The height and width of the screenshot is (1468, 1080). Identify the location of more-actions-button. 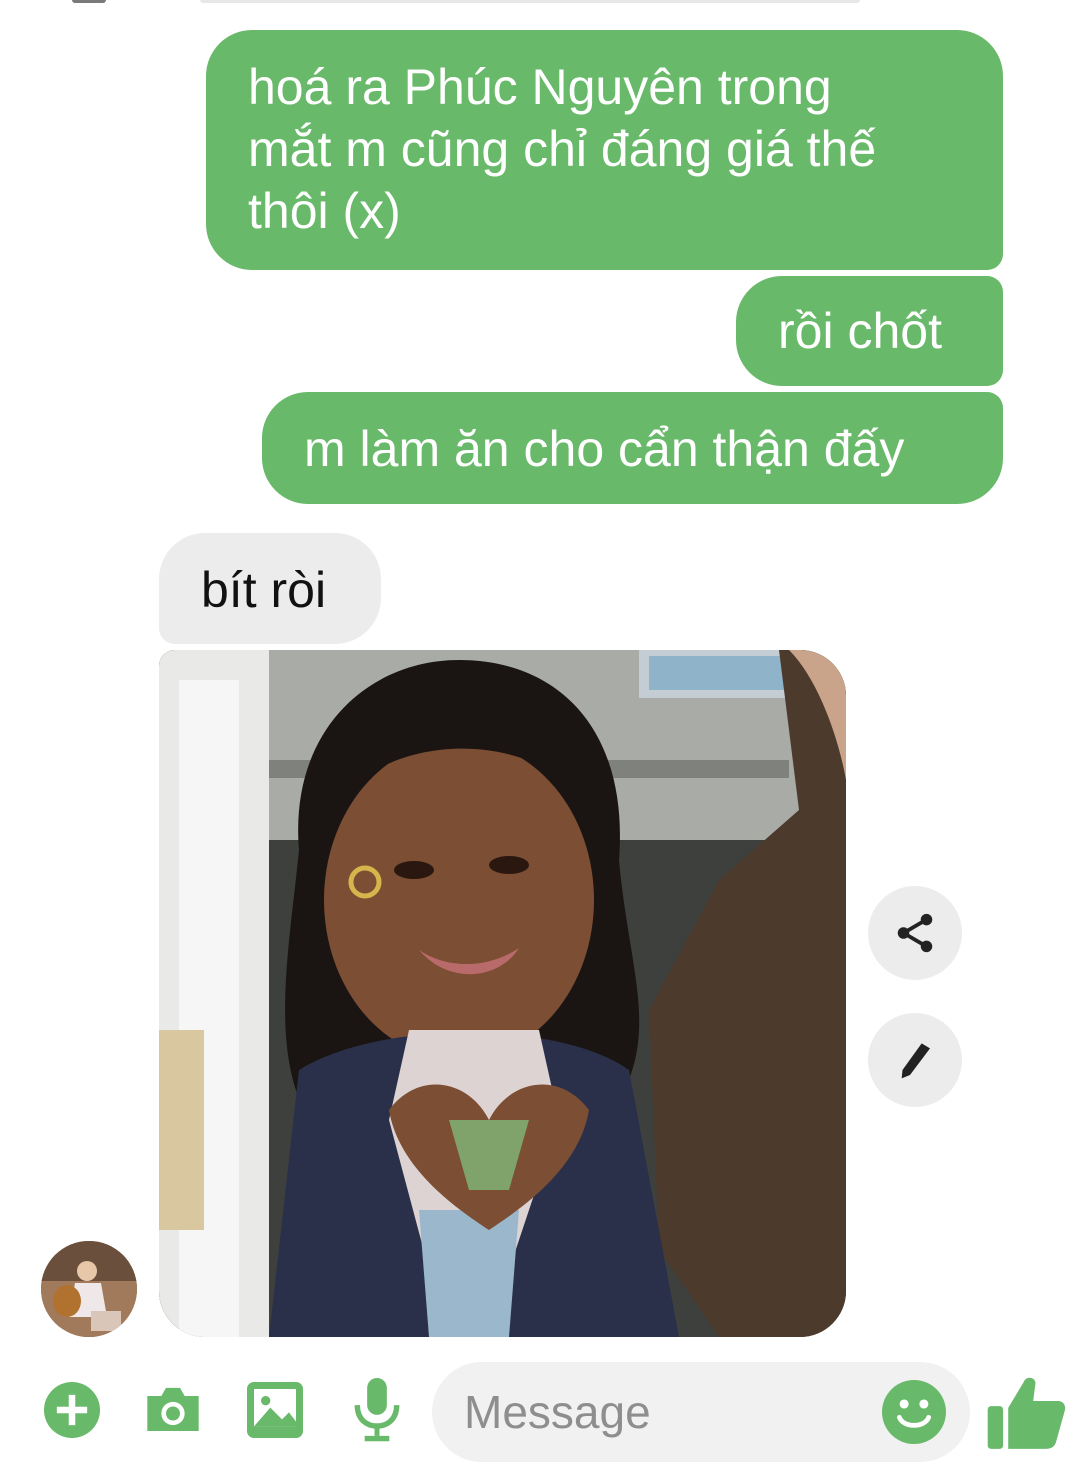
(72, 1410).